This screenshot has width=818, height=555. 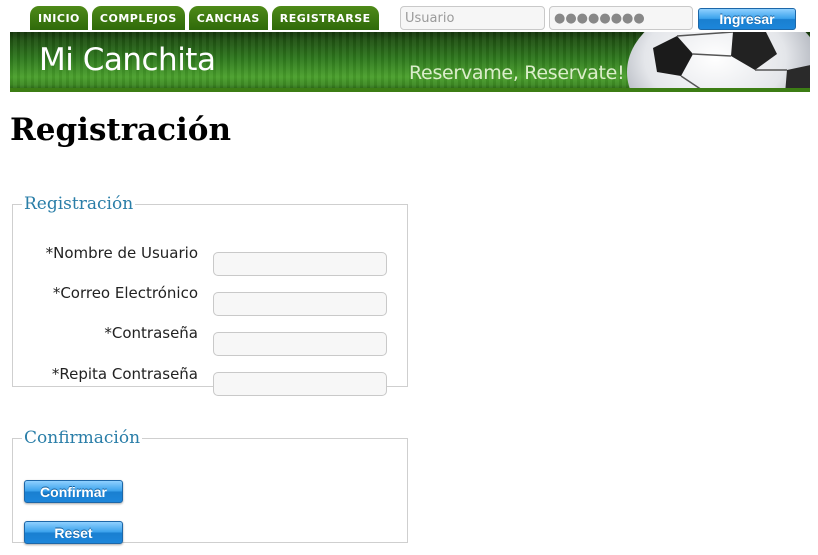 What do you see at coordinates (120, 130) in the screenshot?
I see `page-title: Registración` at bounding box center [120, 130].